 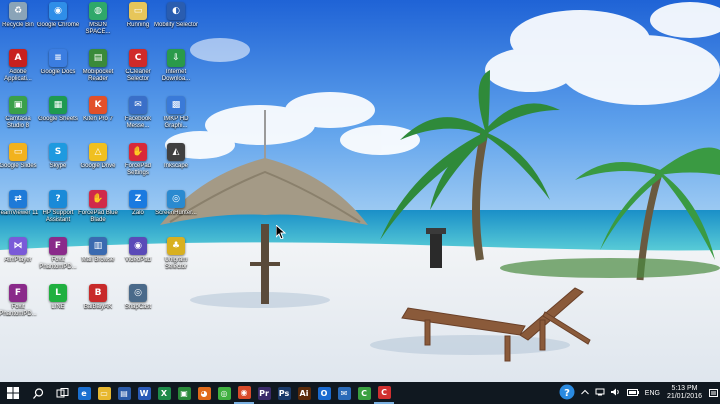 I want to click on desktop-icon: ✋ ForcePad Blue Blade, so click(x=98, y=212).